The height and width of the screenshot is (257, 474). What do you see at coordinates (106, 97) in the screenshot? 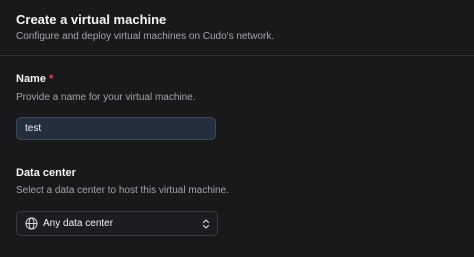
I see `name-help-text: Provide a name for your virtual machine.` at bounding box center [106, 97].